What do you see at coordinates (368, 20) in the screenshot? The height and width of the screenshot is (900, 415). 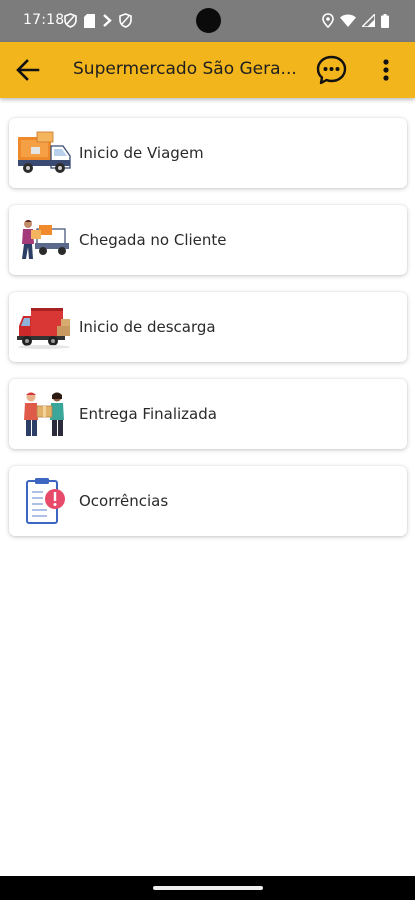 I see `signal-icon` at bounding box center [368, 20].